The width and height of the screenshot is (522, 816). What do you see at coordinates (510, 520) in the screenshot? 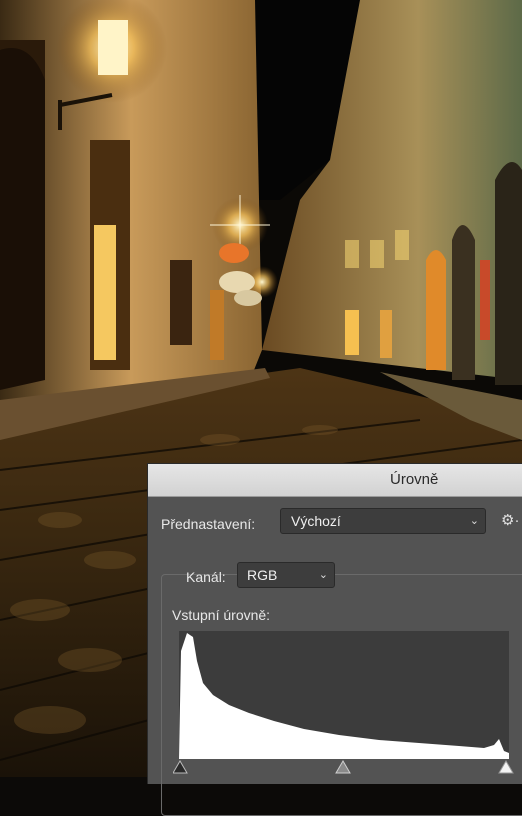
I see `gear-icon: ⚙·` at bounding box center [510, 520].